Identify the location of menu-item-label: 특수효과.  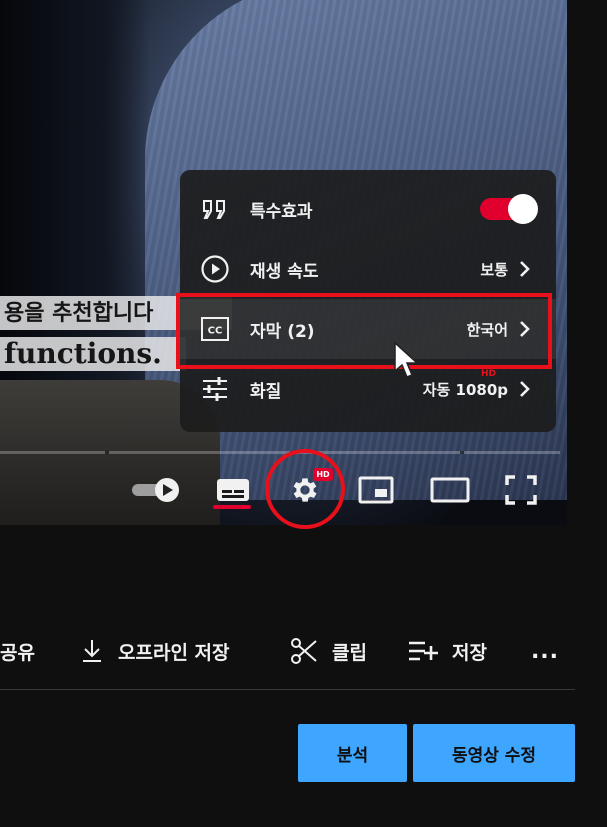
(281, 211).